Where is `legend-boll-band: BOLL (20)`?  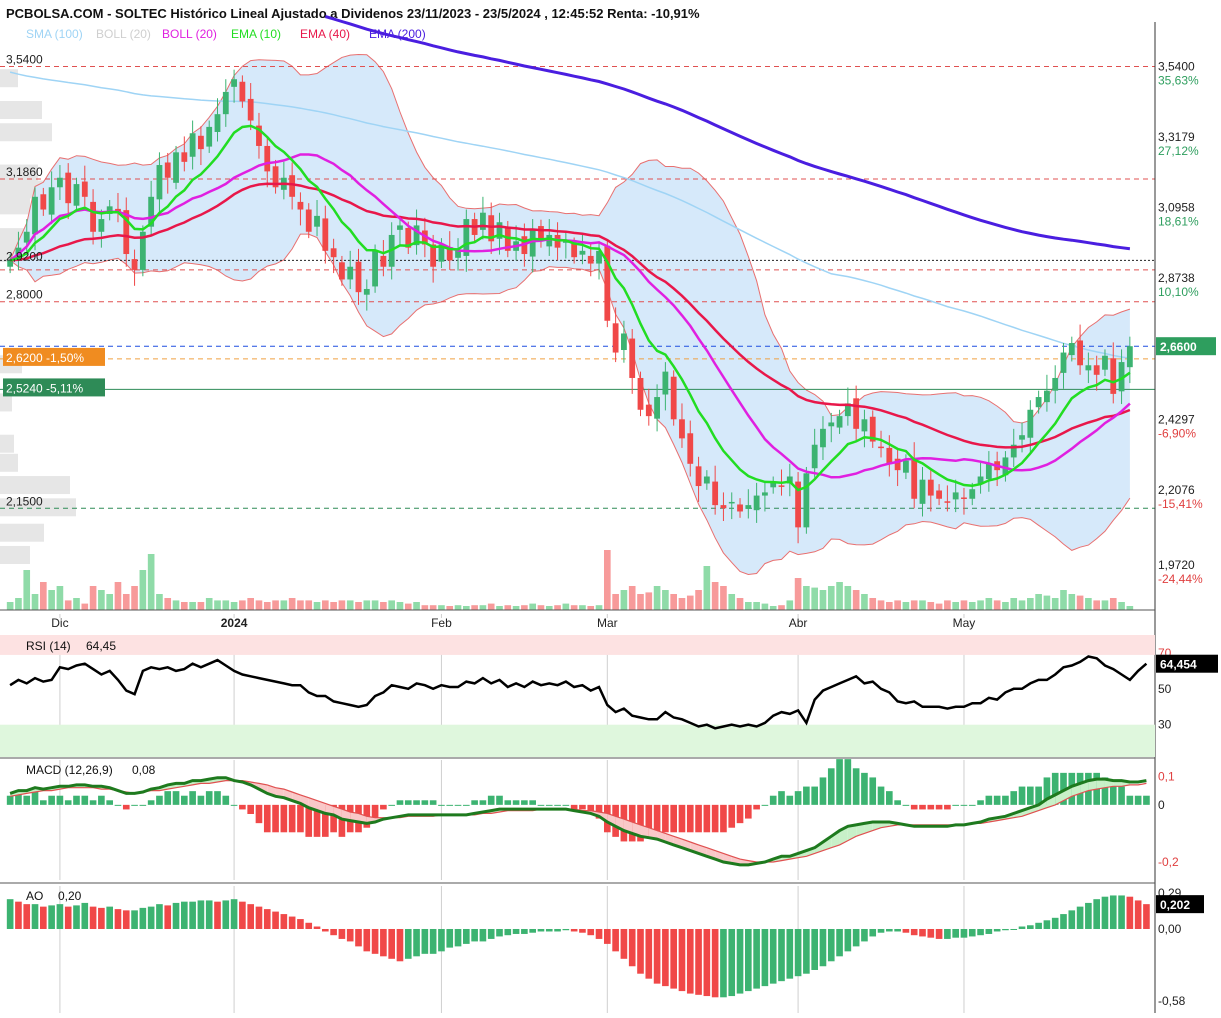 legend-boll-band: BOLL (20) is located at coordinates (123, 34).